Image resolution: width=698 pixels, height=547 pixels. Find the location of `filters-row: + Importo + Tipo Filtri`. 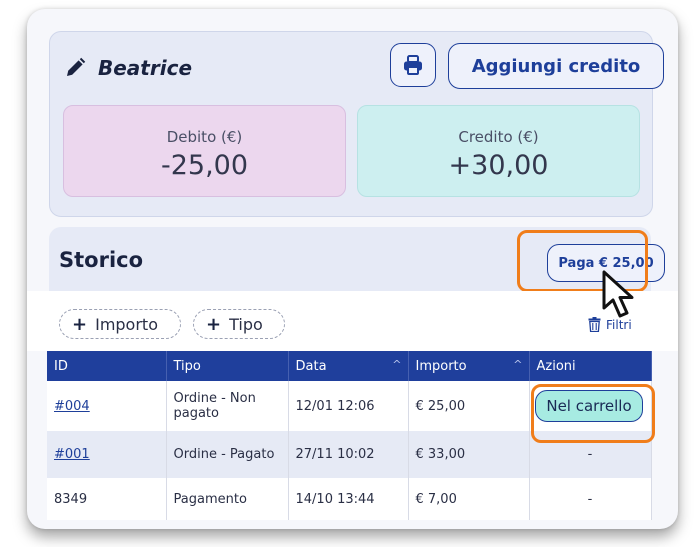

filters-row: + Importo + Tipo Filtri is located at coordinates (352, 321).